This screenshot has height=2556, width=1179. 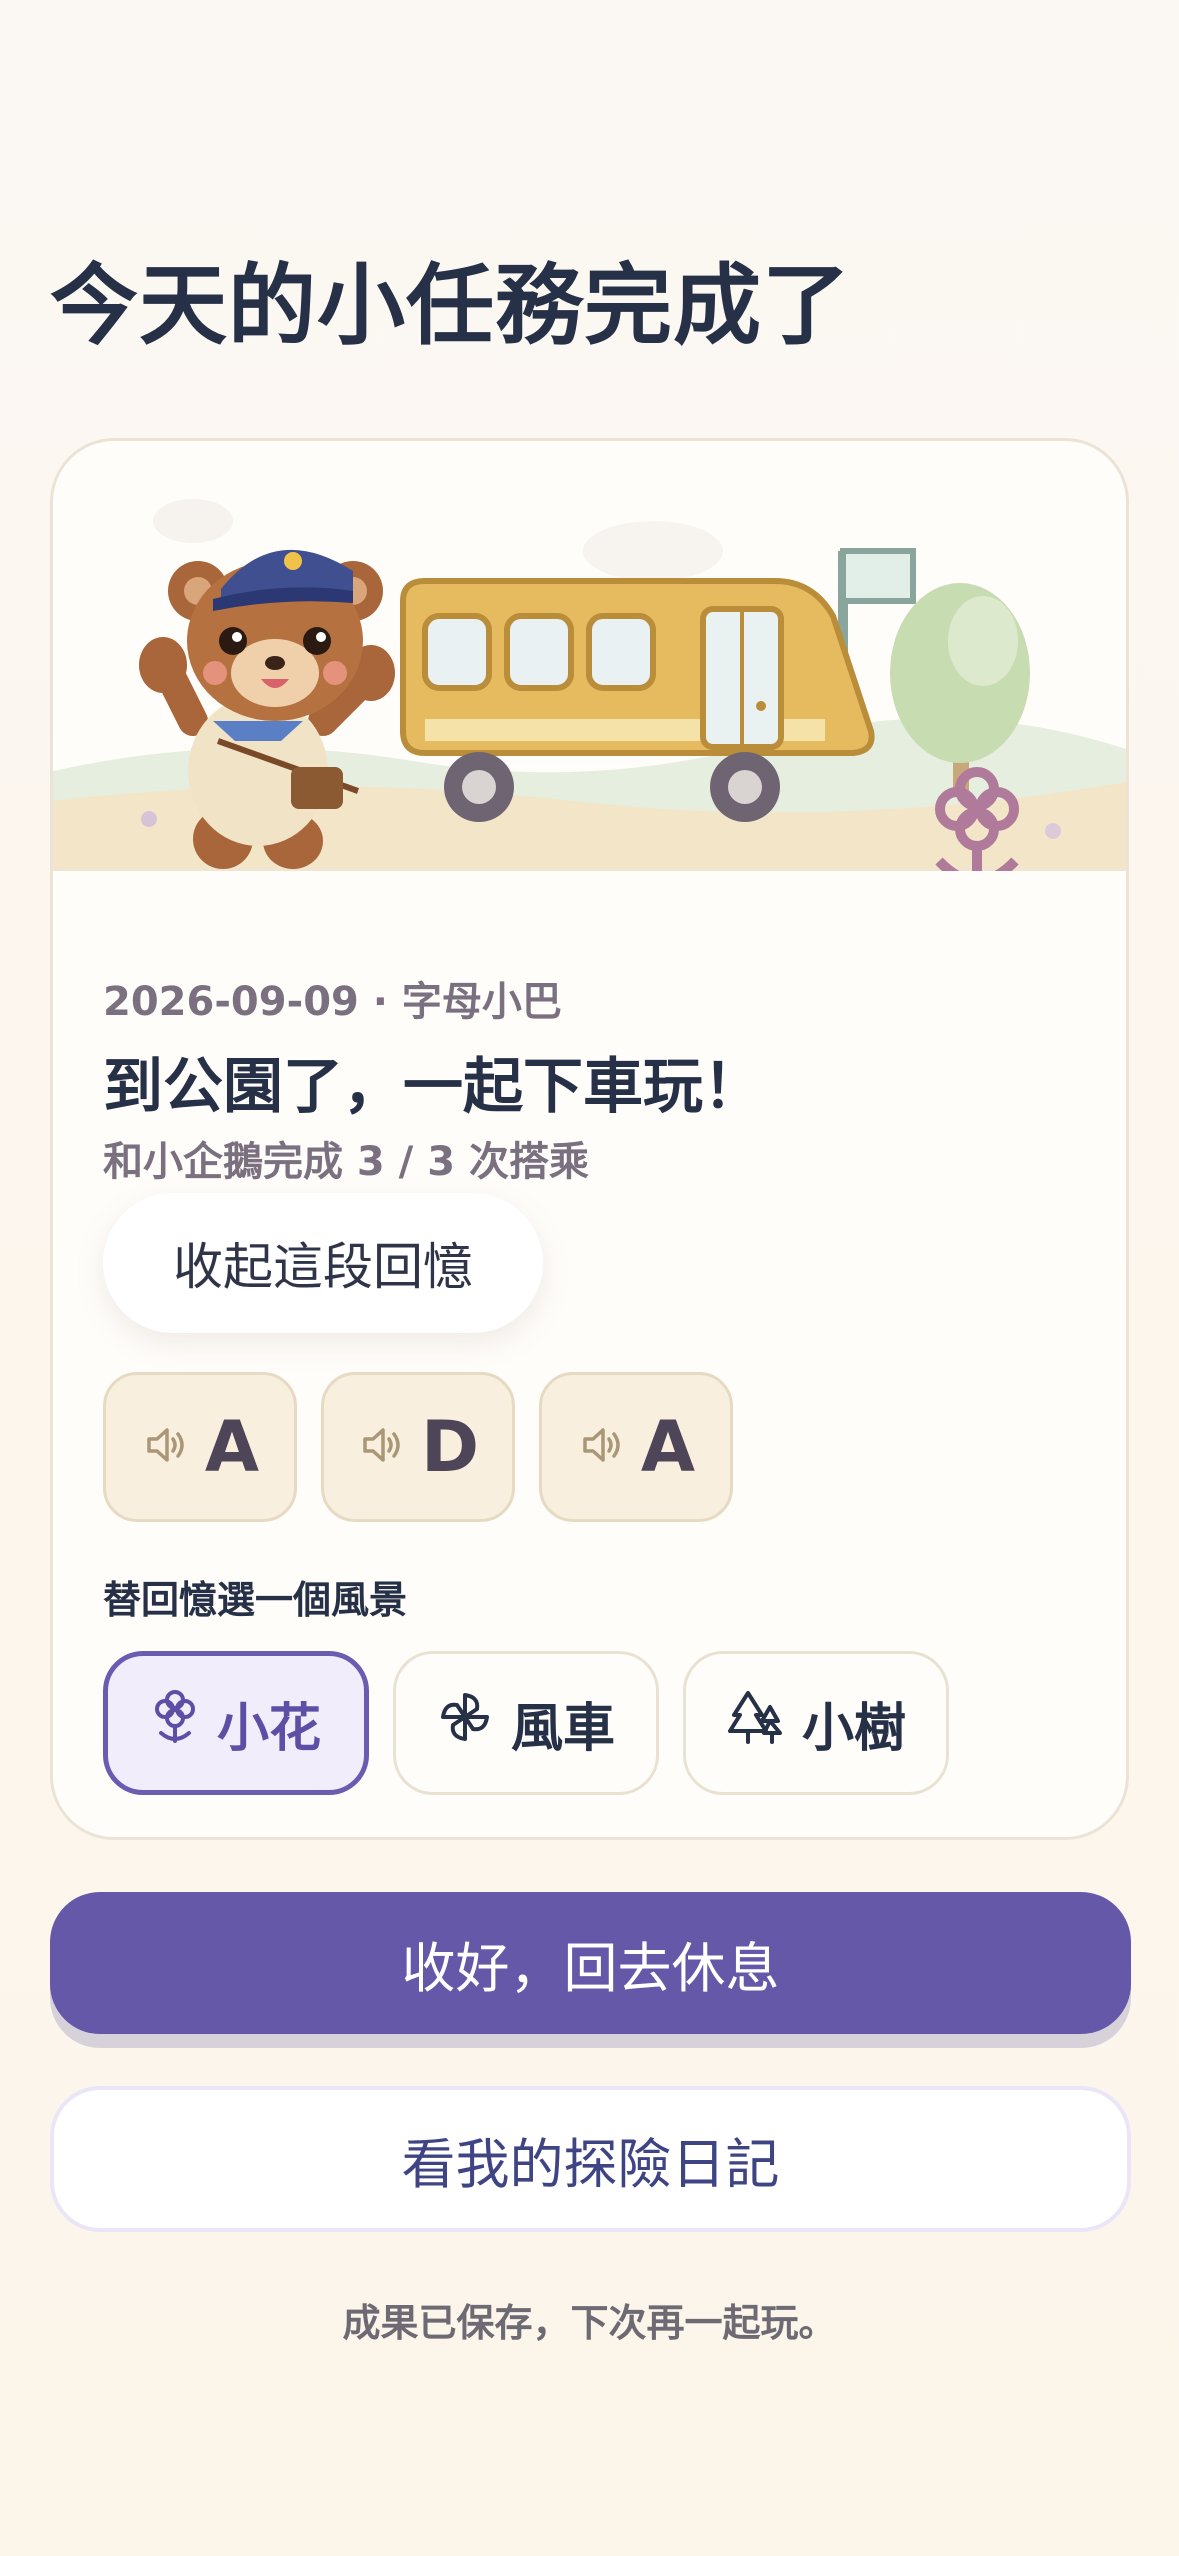 I want to click on scenery-label: 替回憶選一個風景, so click(x=255, y=1600).